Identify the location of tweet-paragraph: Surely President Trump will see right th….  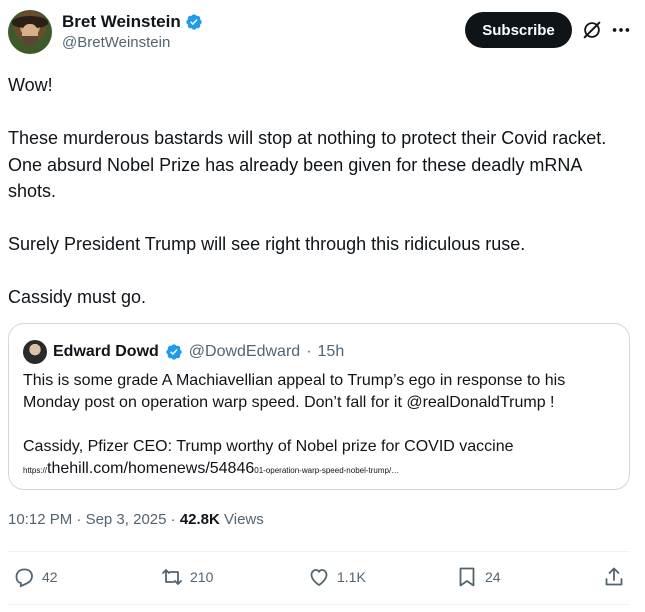
(267, 244).